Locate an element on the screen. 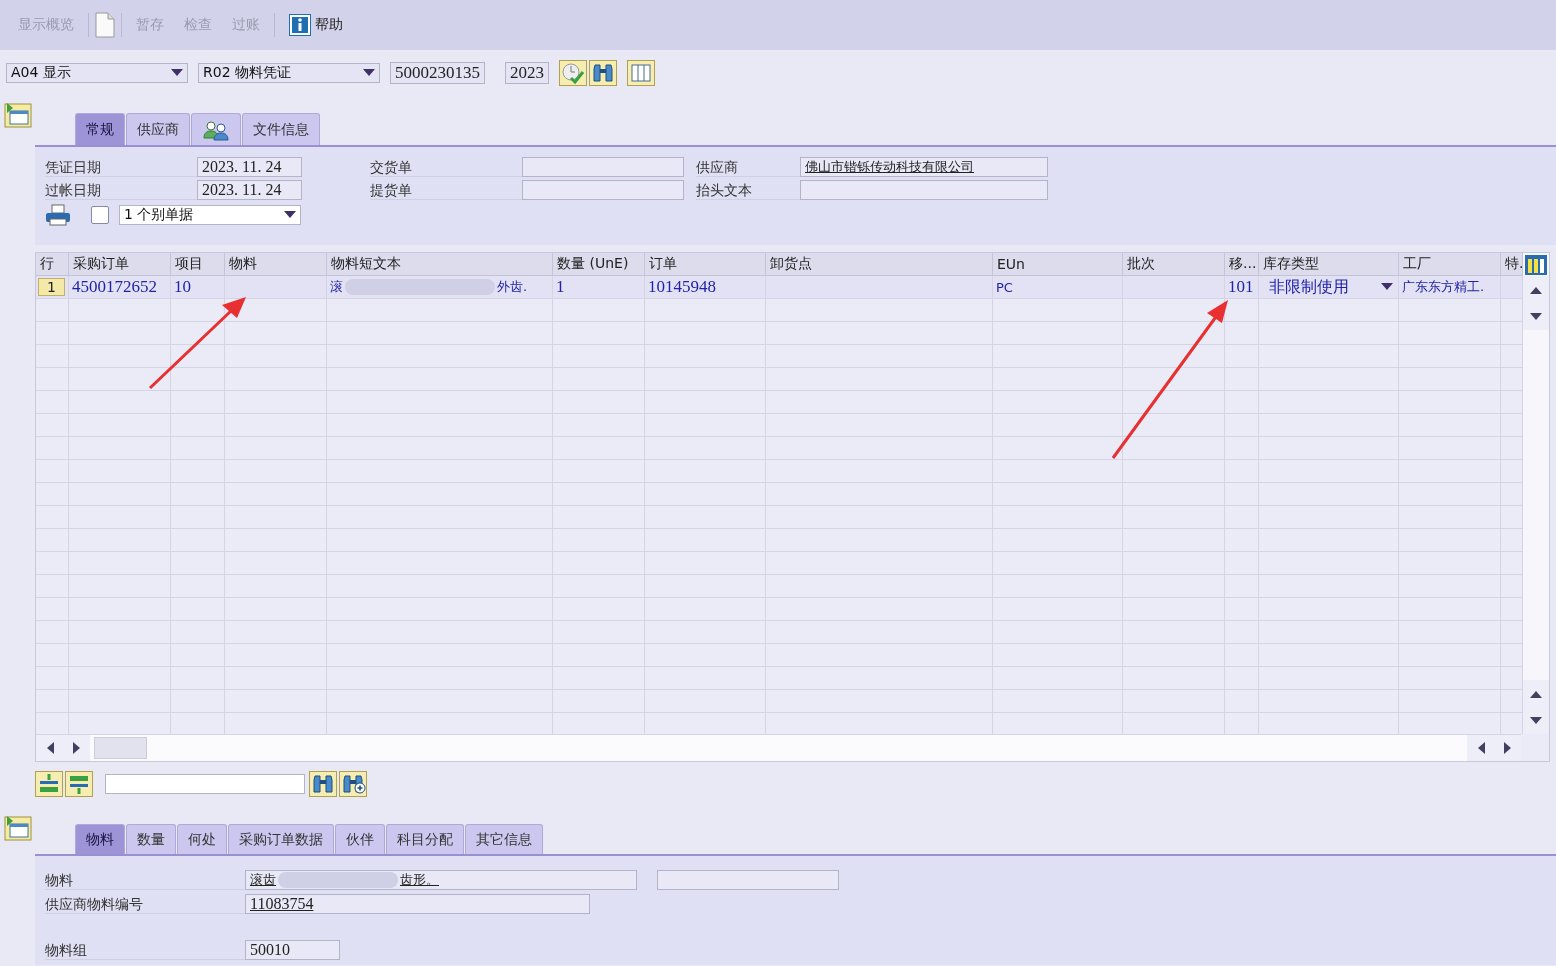 This screenshot has width=1556, height=966. clock-check-icon is located at coordinates (573, 72).